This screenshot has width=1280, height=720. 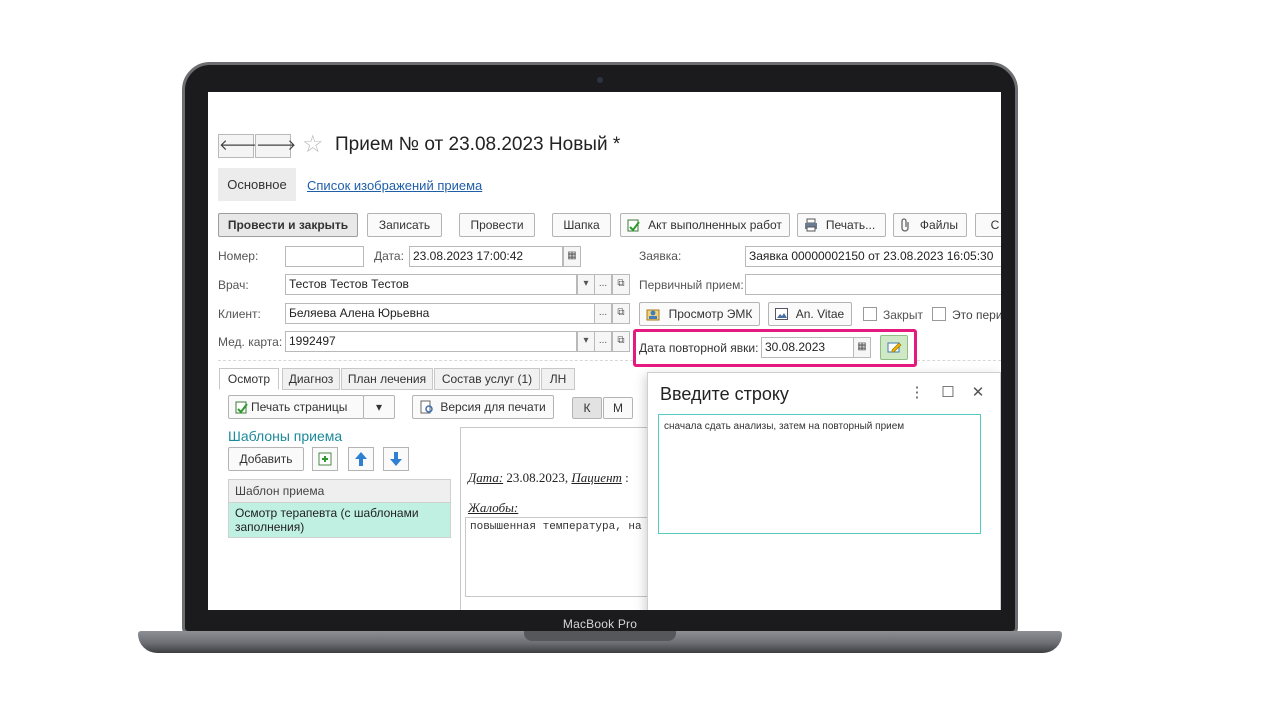 I want to click on revisit-date-label: Дата повторной явки:, so click(x=699, y=348).